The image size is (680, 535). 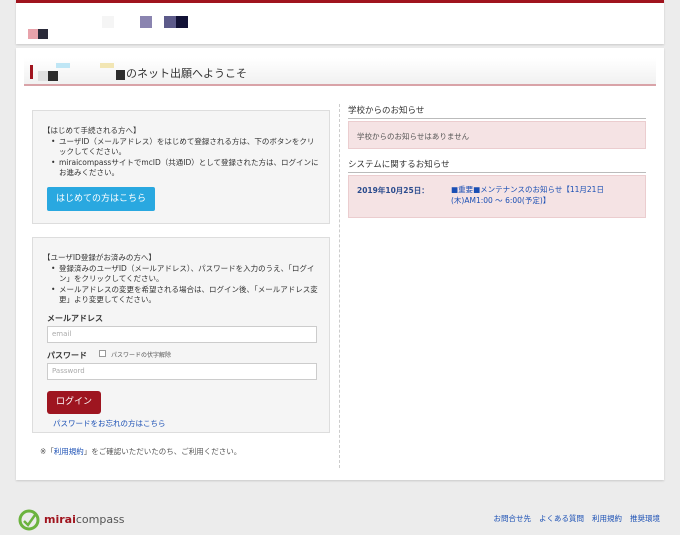 I want to click on footer-link-terms: 利用規約, so click(x=607, y=518).